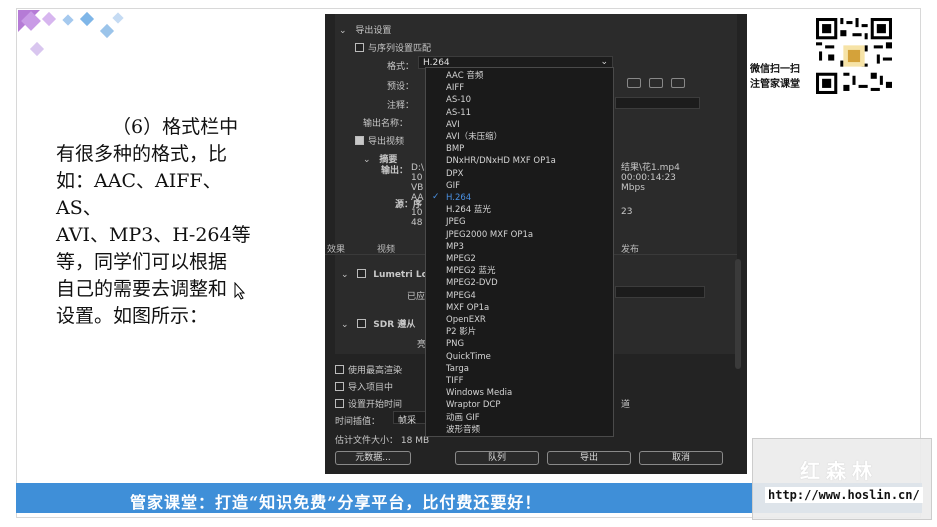  What do you see at coordinates (656, 83) in the screenshot?
I see `save-preset-icon` at bounding box center [656, 83].